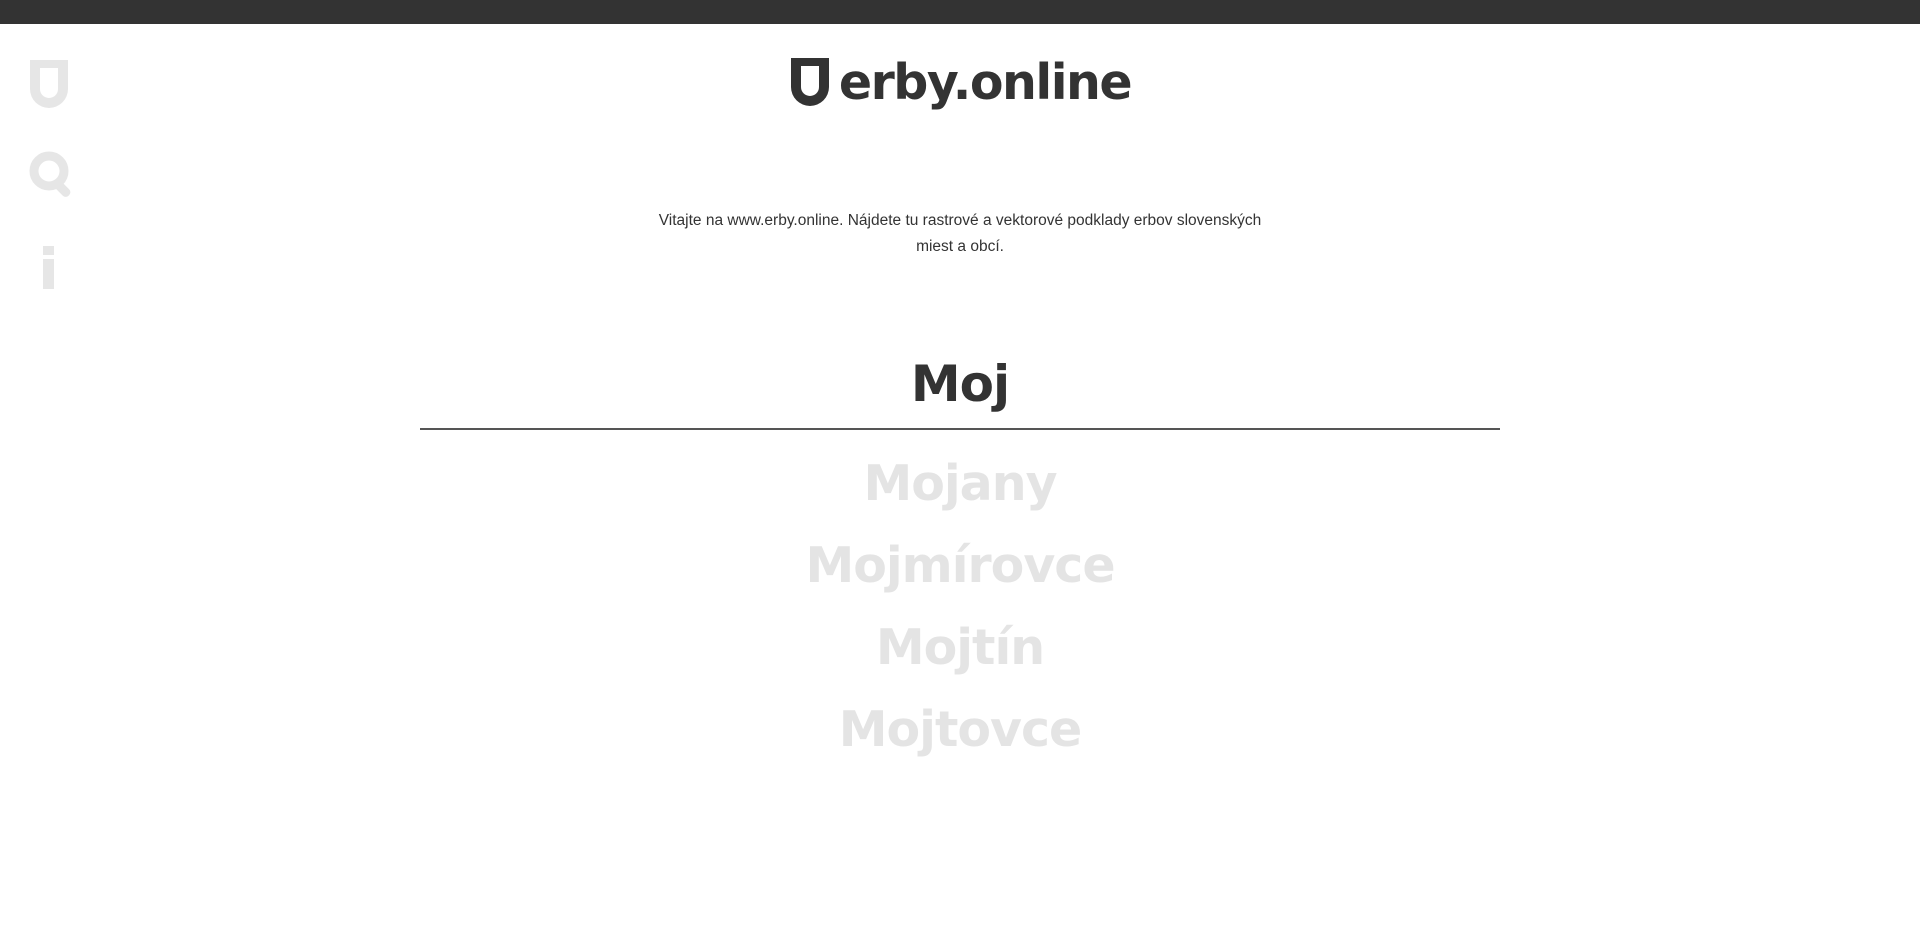 Image resolution: width=1920 pixels, height=952 pixels. I want to click on nav-search-button, so click(54, 176).